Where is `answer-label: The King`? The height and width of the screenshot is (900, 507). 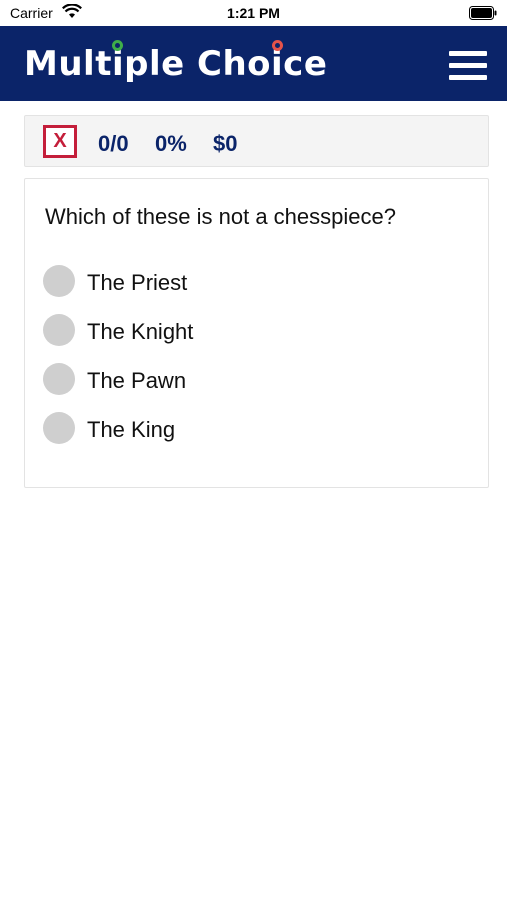 answer-label: The King is located at coordinates (131, 429).